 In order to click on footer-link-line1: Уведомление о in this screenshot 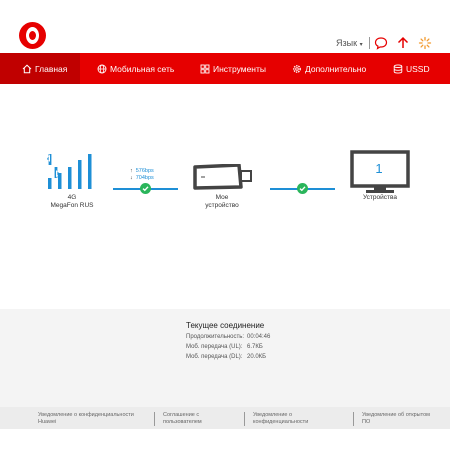, I will do `click(273, 415)`.